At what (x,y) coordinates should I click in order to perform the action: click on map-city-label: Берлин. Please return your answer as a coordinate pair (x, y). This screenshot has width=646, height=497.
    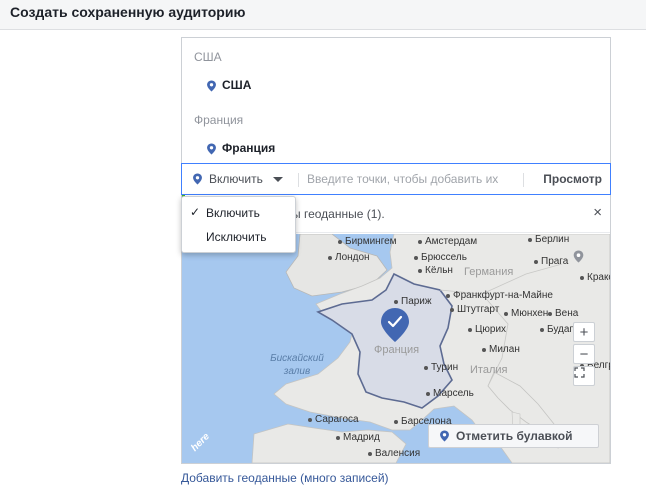
    Looking at the image, I should click on (548, 239).